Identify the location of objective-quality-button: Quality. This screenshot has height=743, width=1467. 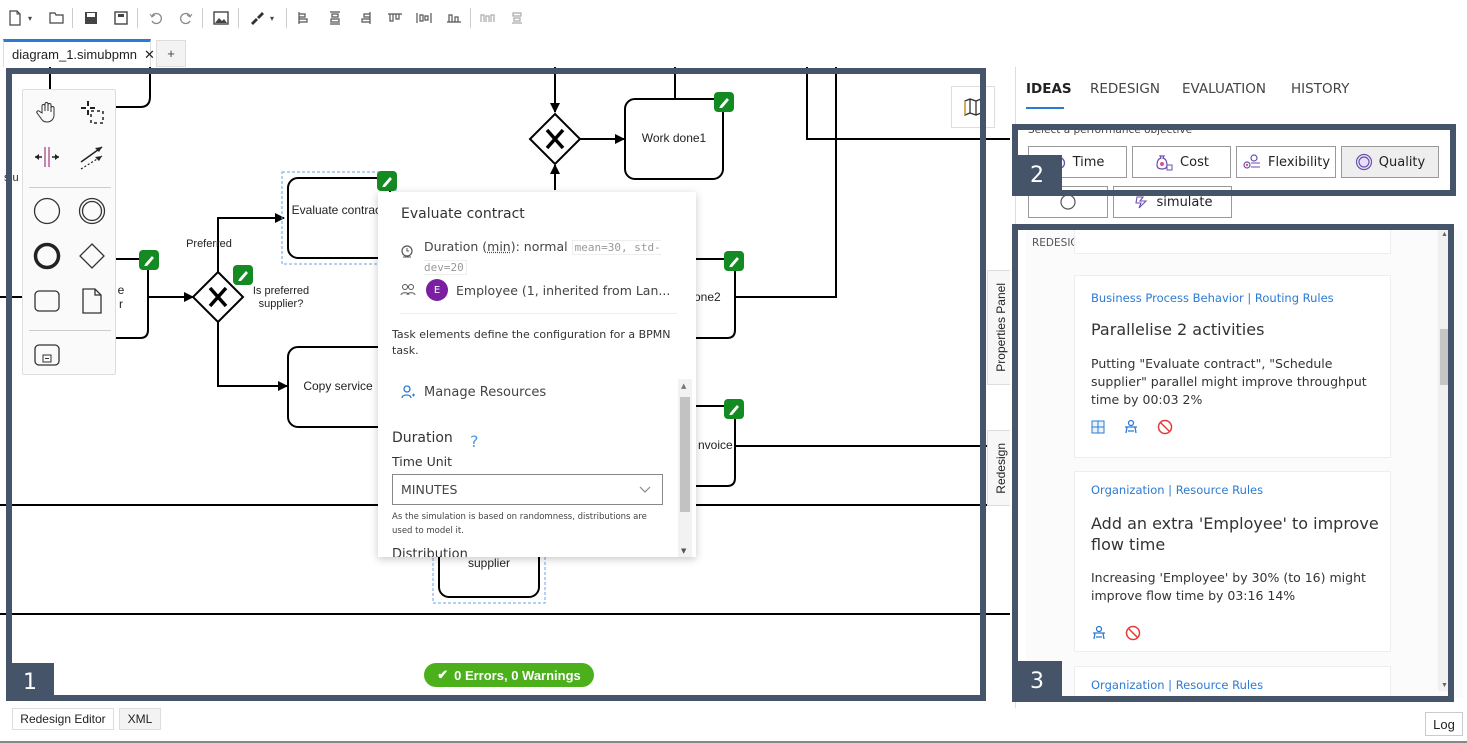
(1390, 162).